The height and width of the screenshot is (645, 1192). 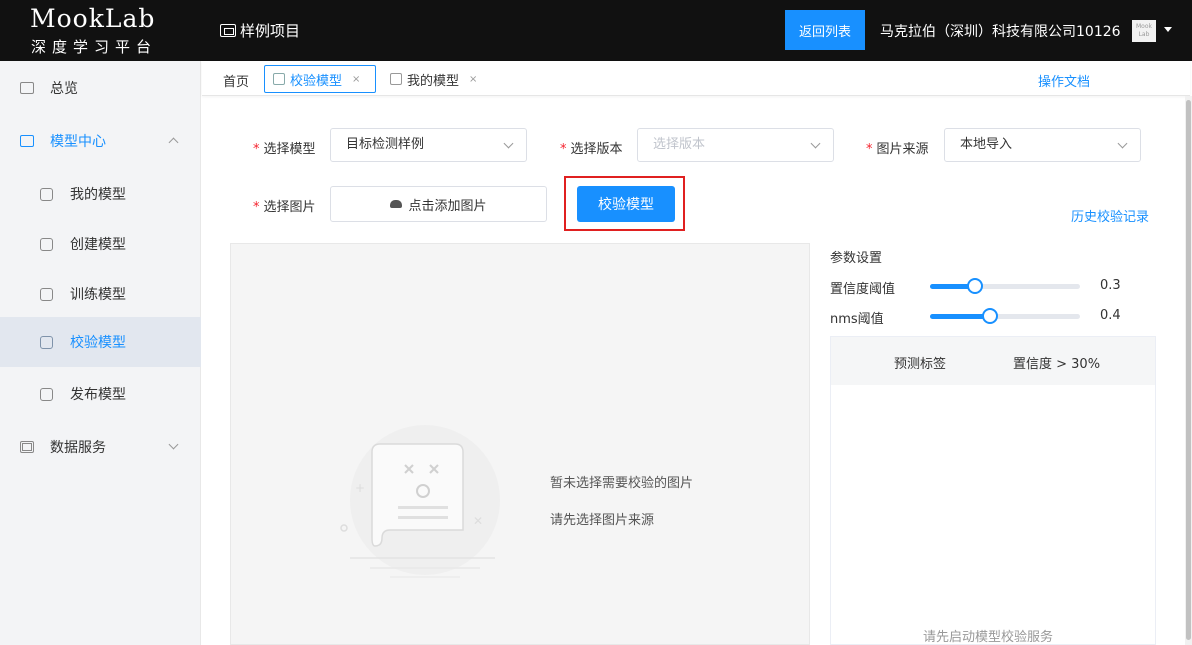 I want to click on results-table: 预测标签 置信度 > 30% 请先启动模型校验服务, so click(x=993, y=490).